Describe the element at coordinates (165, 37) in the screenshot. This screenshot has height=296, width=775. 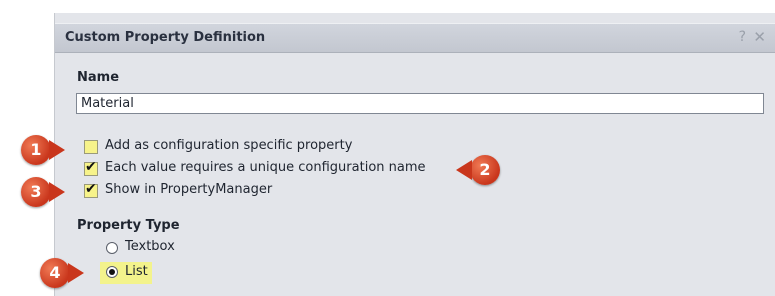
I see `dialog-title: Custom Property Definition` at that location.